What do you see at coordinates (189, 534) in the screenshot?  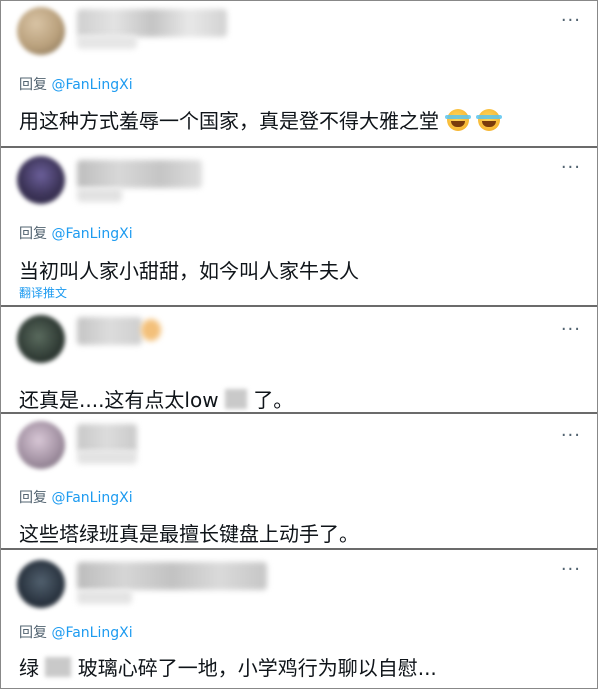 I see `tweet-text: 这些塔绿班真是最擅长键盘上动手了。` at bounding box center [189, 534].